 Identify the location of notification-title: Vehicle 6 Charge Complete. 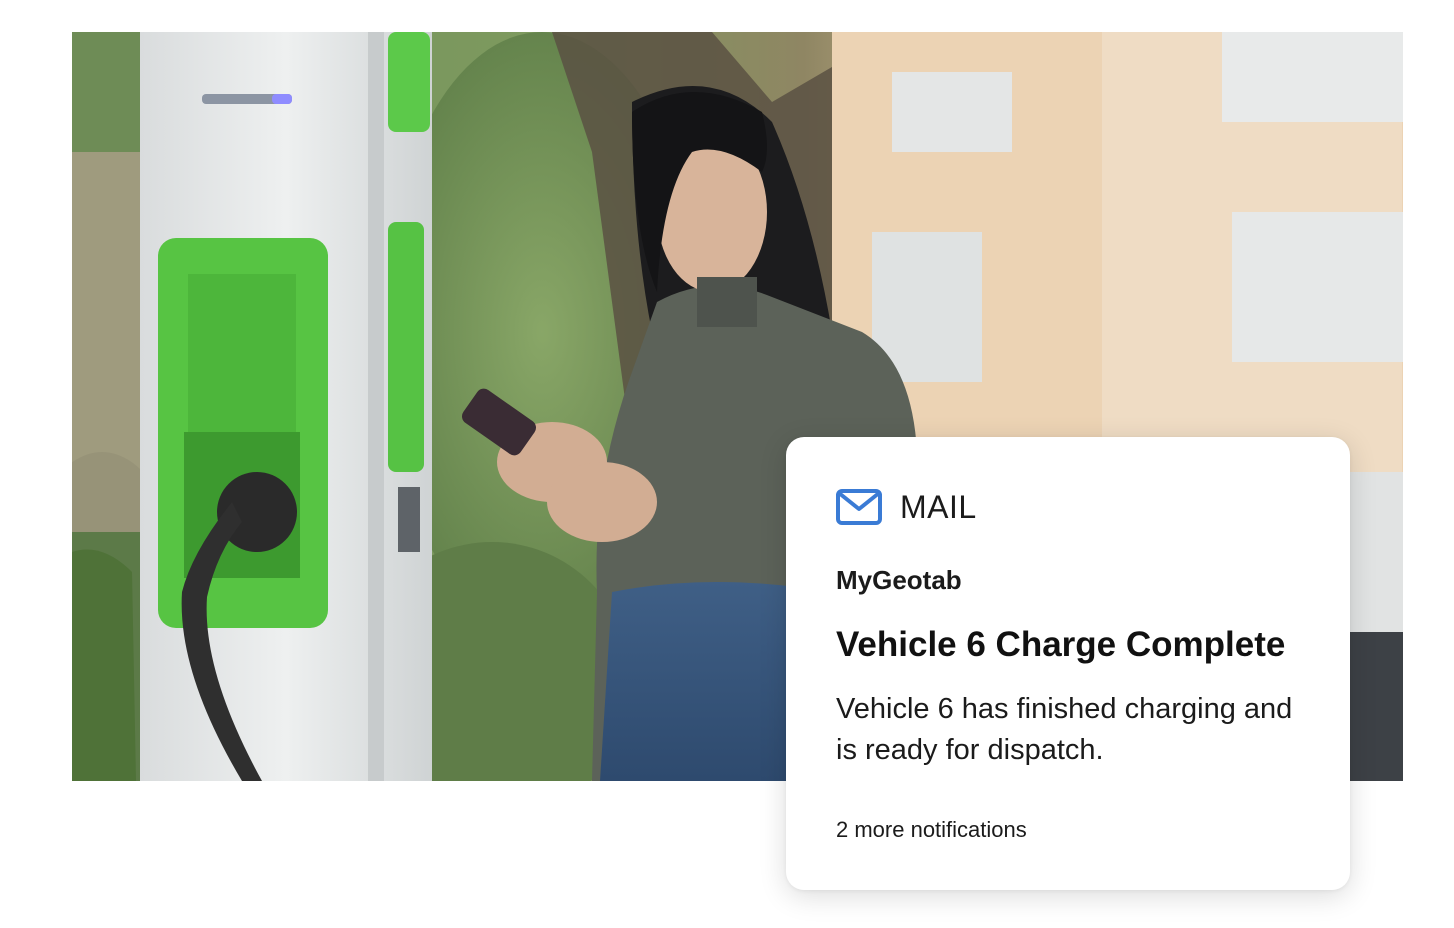
(1061, 644).